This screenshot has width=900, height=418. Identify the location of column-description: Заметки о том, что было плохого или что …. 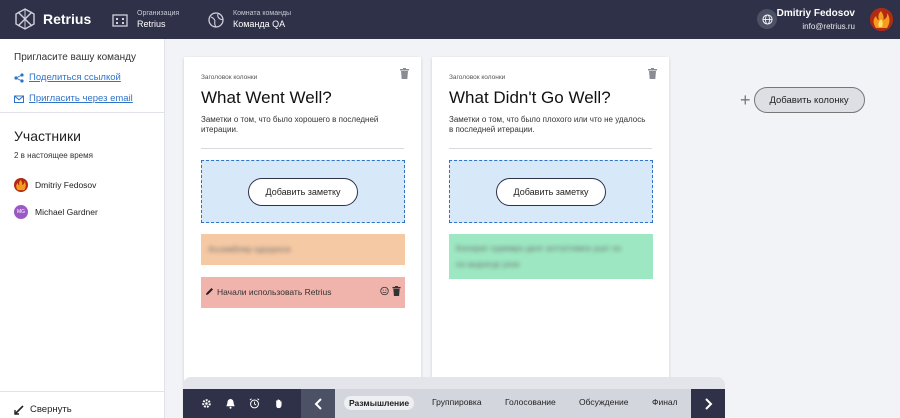
(547, 124).